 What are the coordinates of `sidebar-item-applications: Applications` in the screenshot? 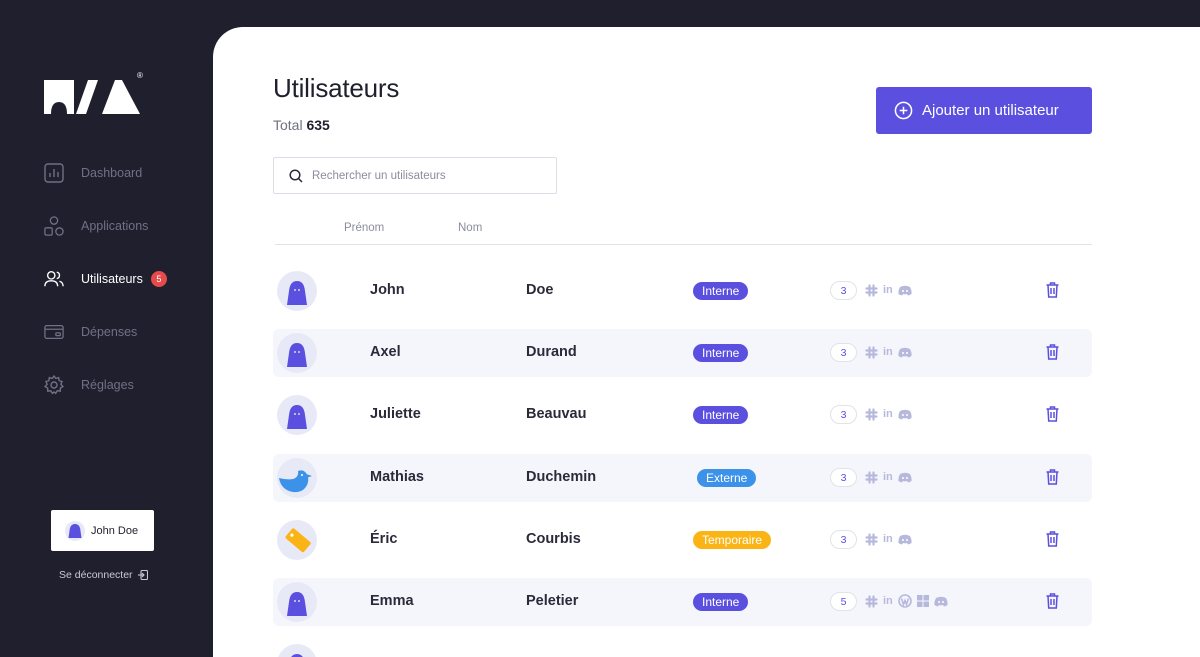 It's located at (96, 226).